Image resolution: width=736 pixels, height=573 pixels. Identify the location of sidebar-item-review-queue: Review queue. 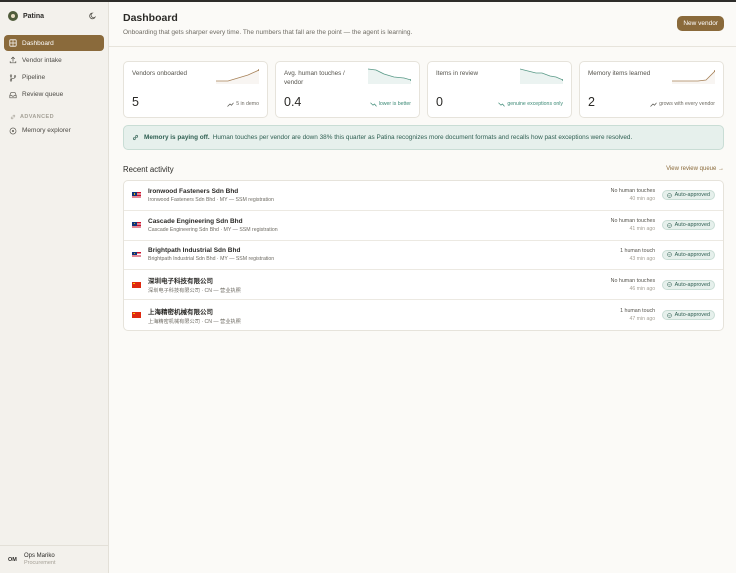
(54, 95).